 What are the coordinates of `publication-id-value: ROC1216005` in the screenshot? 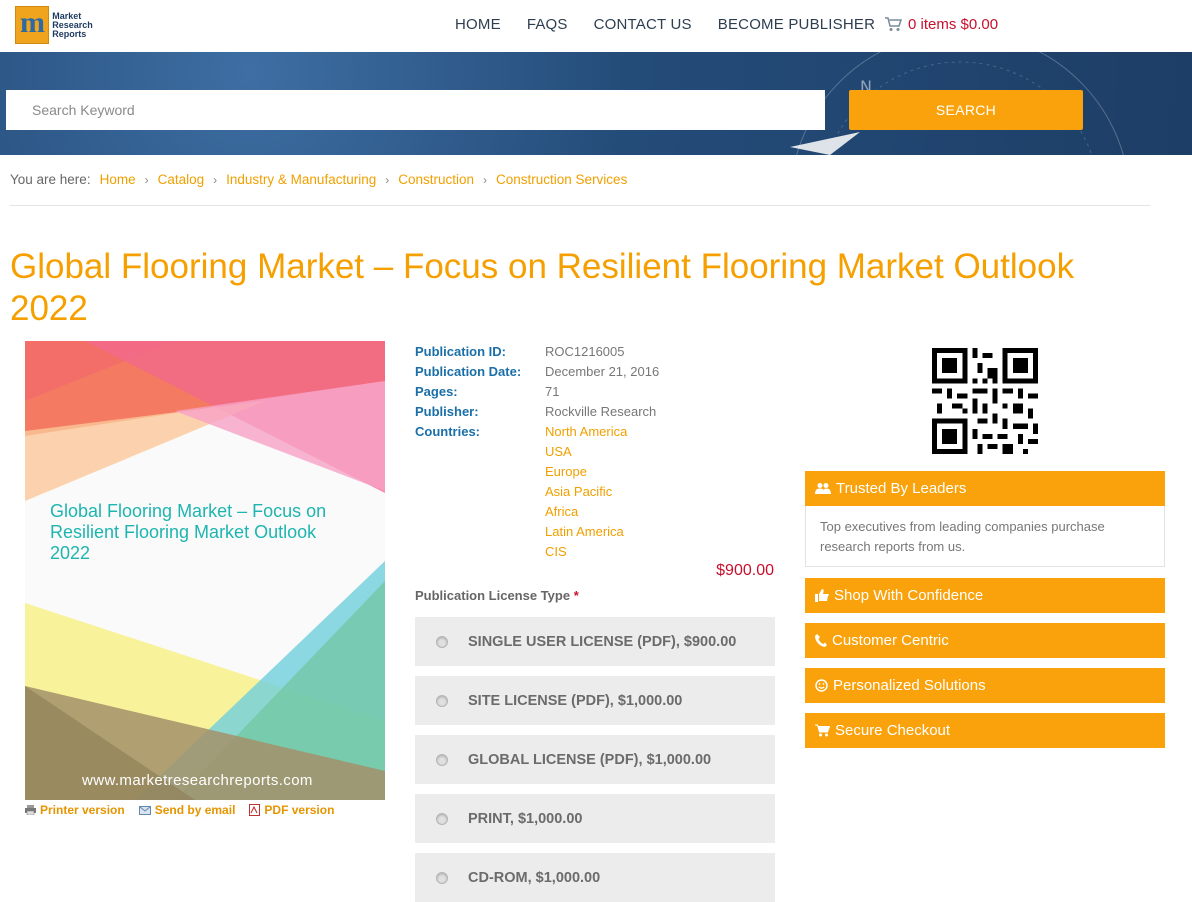 It's located at (585, 351).